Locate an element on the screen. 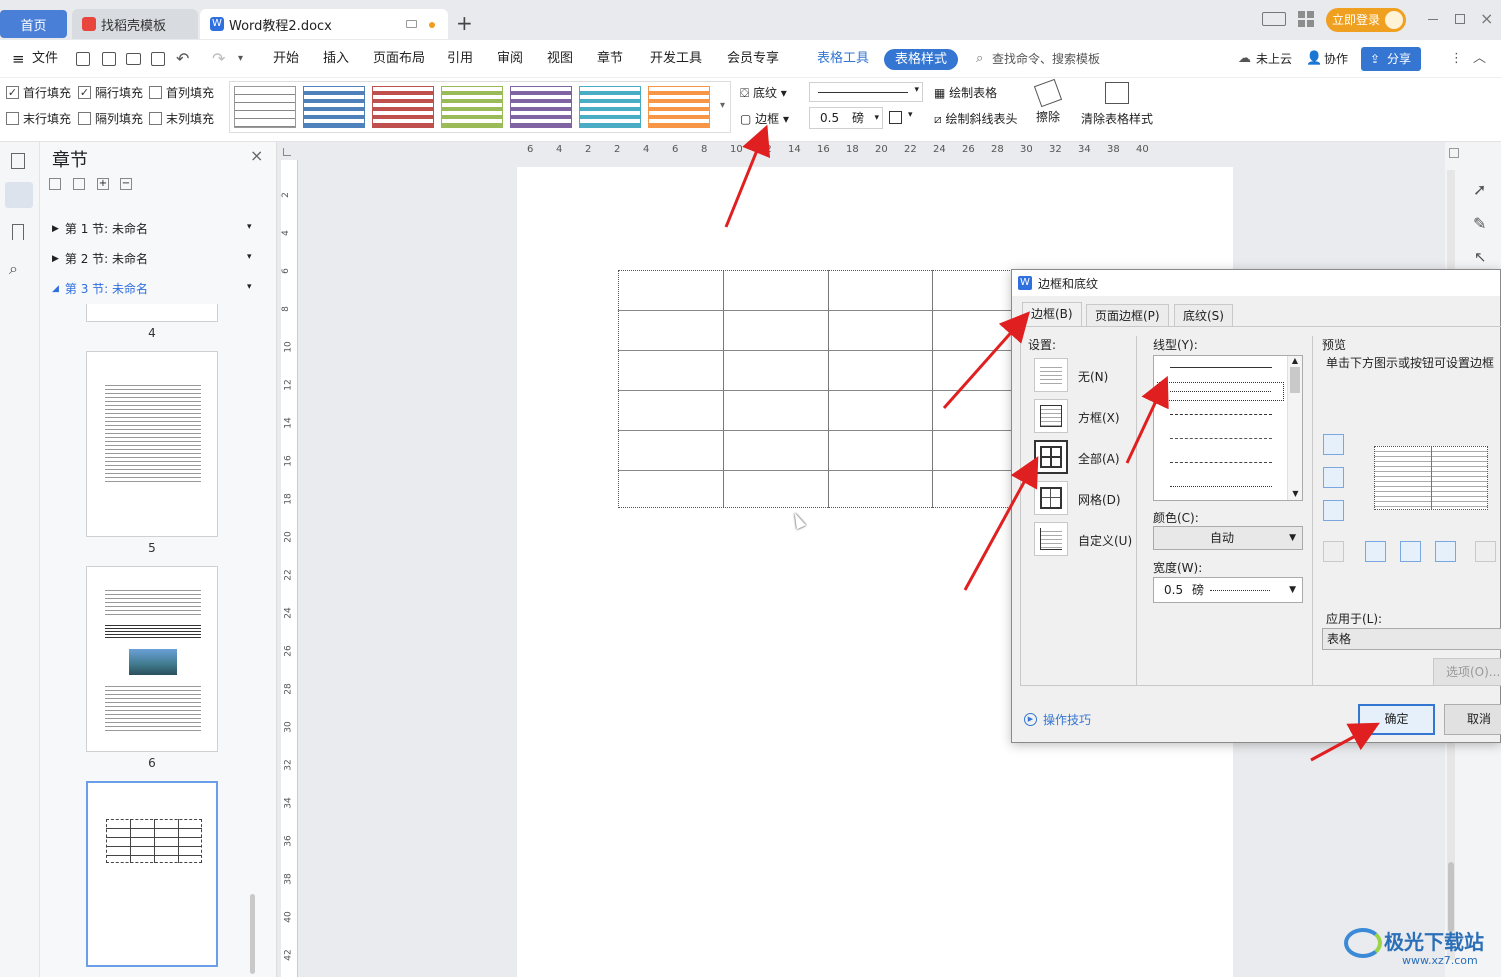  menu-tab-devtools: 开发工具 is located at coordinates (676, 59).